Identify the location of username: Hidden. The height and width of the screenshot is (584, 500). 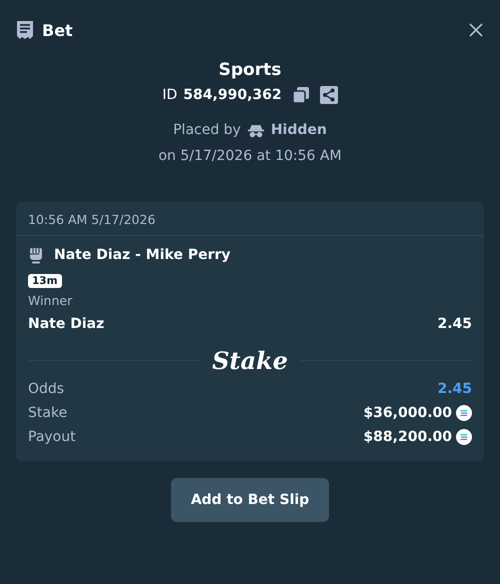
(298, 130).